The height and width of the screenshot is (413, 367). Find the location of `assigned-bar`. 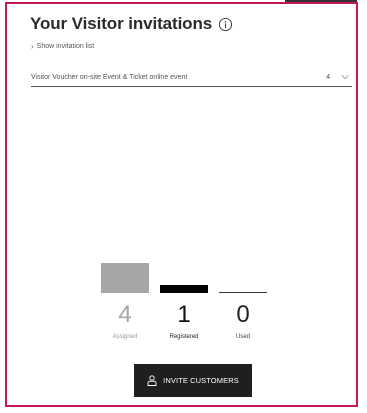

assigned-bar is located at coordinates (125, 278).